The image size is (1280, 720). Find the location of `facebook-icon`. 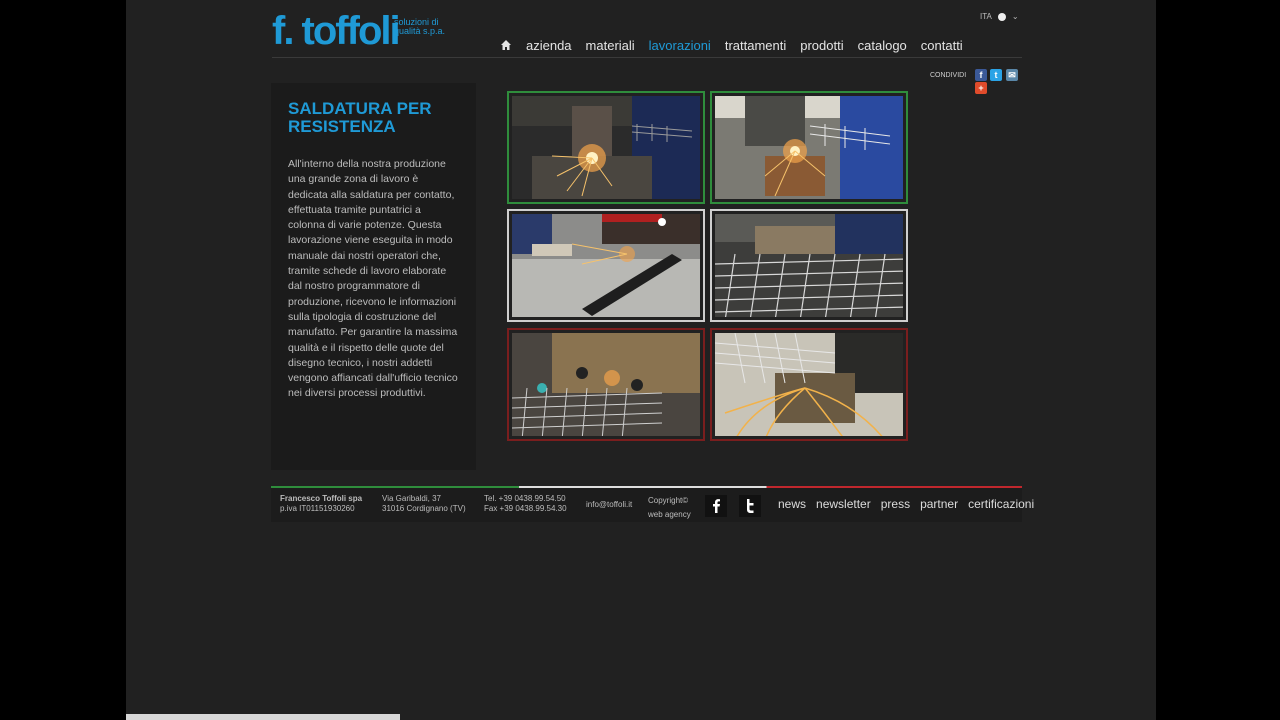

facebook-icon is located at coordinates (716, 506).